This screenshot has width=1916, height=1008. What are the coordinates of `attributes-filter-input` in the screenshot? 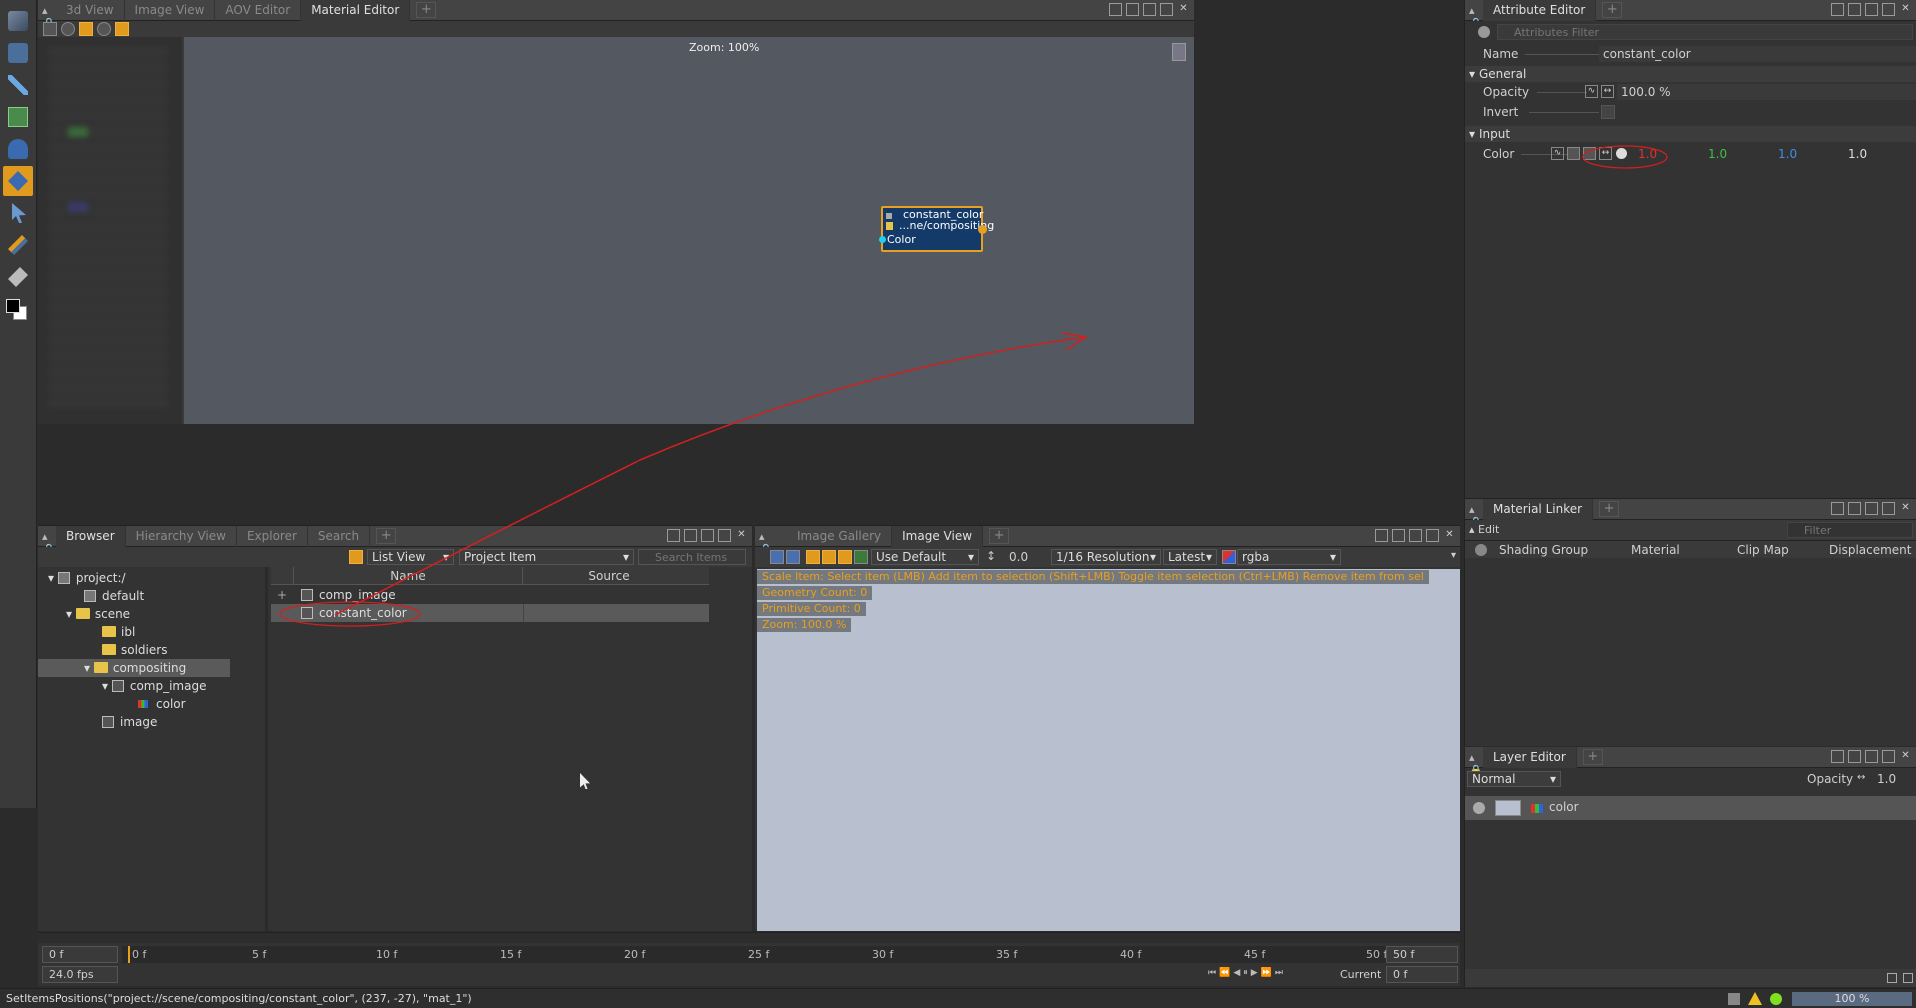 It's located at (1705, 32).